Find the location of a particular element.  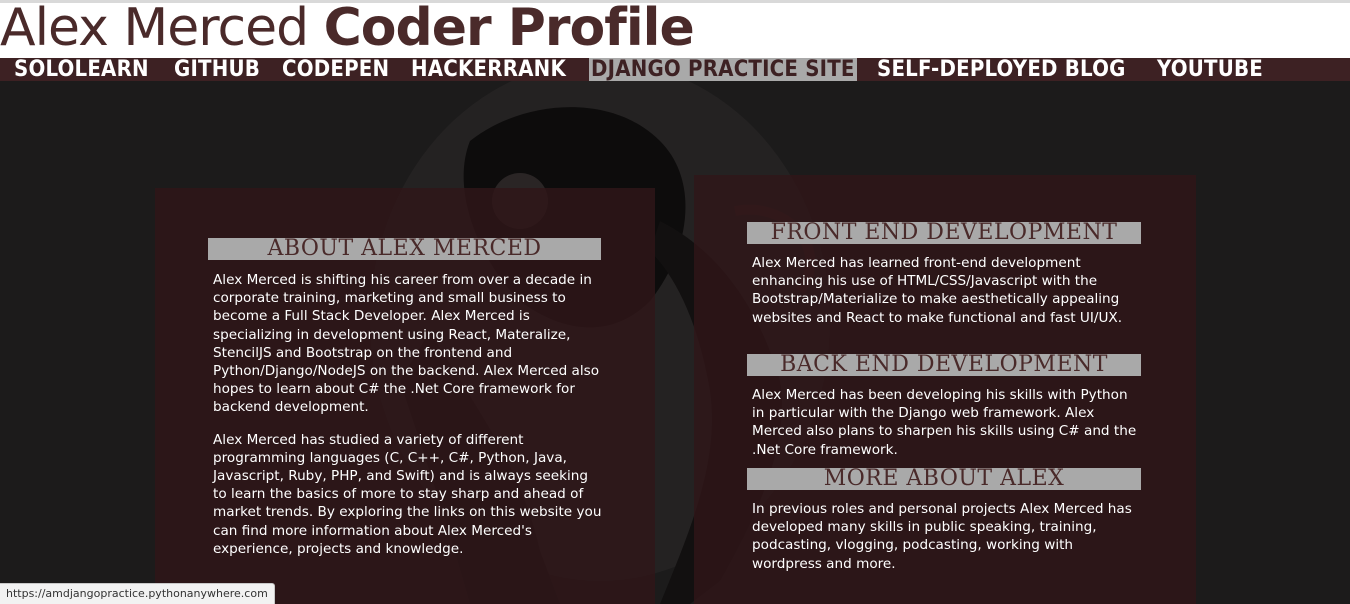

site-header: Alex Merced Coder Profile is located at coordinates (675, 29).